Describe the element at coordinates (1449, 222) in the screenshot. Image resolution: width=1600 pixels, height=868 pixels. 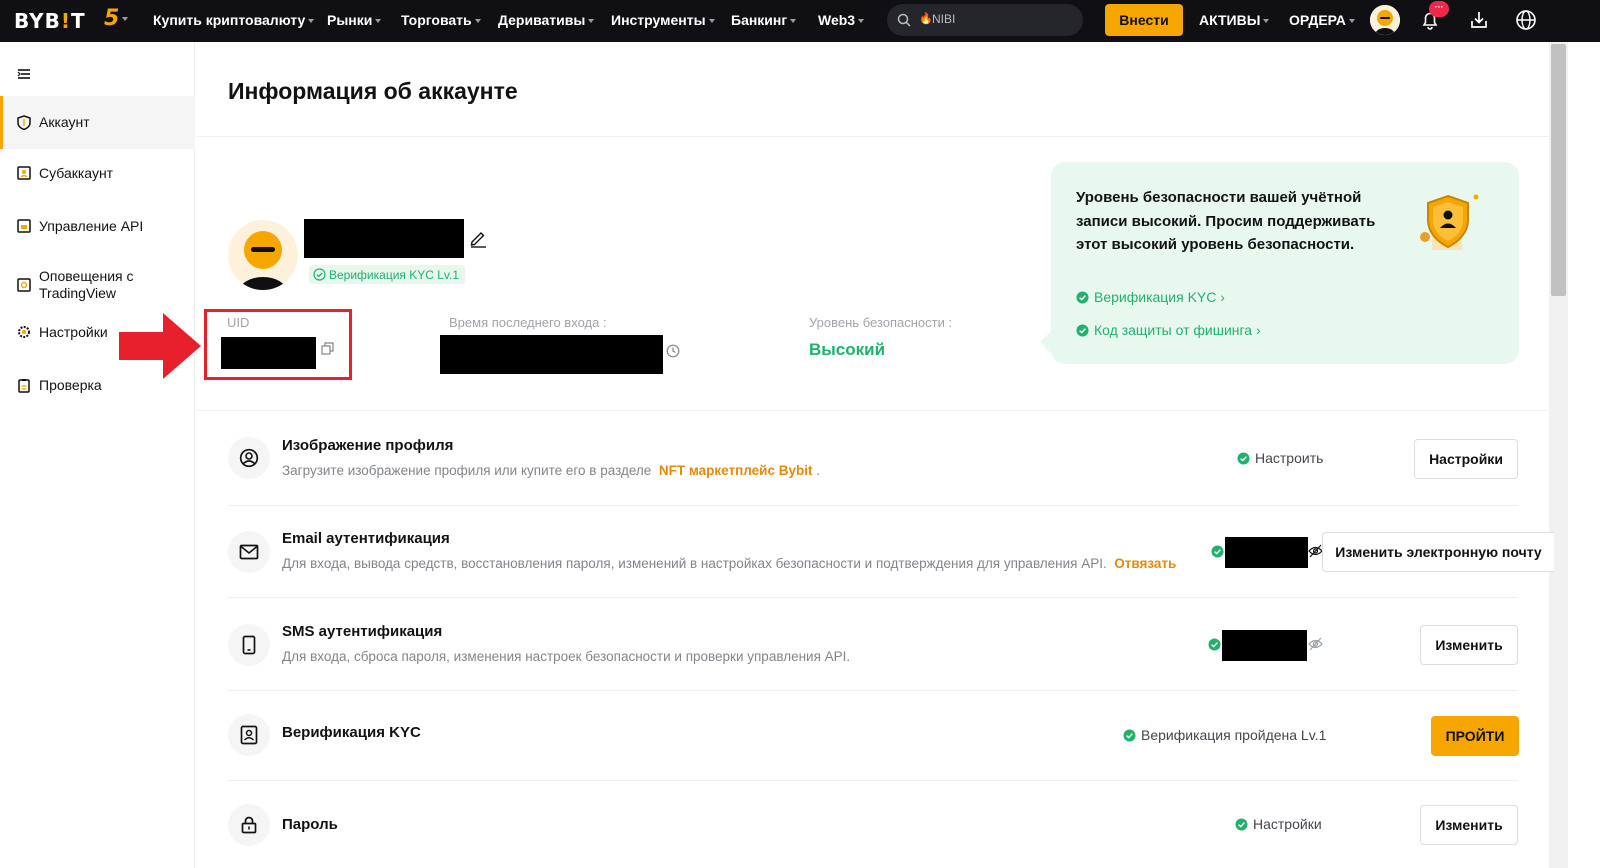
I see `shield-illustration-icon` at that location.